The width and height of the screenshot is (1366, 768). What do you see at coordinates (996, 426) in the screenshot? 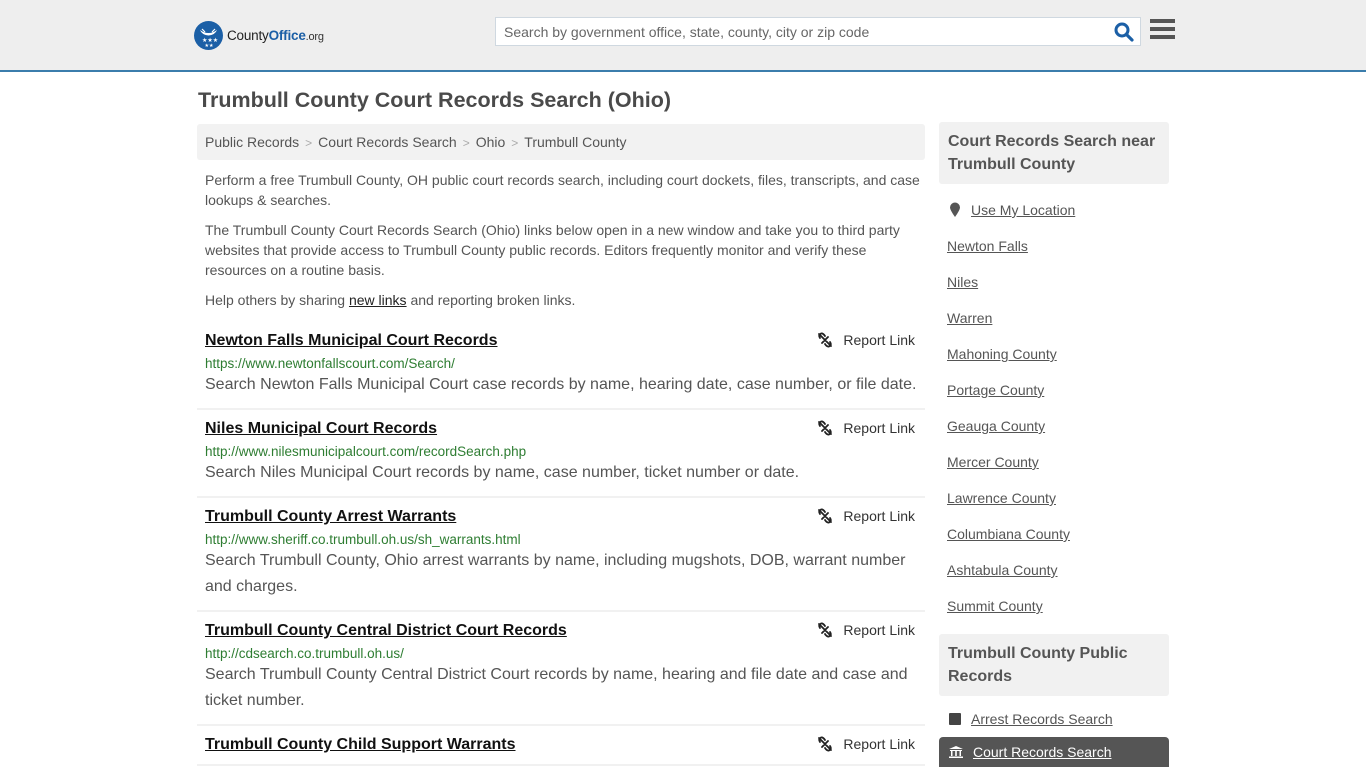
I see `nearby-link: Geauga County` at bounding box center [996, 426].